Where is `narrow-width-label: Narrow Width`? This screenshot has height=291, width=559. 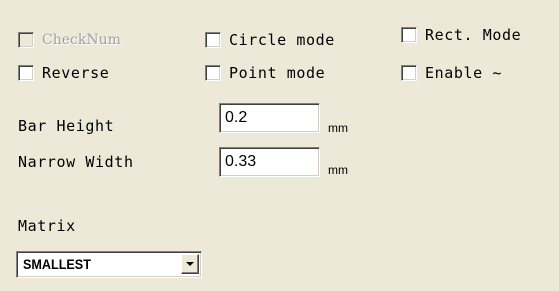
narrow-width-label: Narrow Width is located at coordinates (76, 162).